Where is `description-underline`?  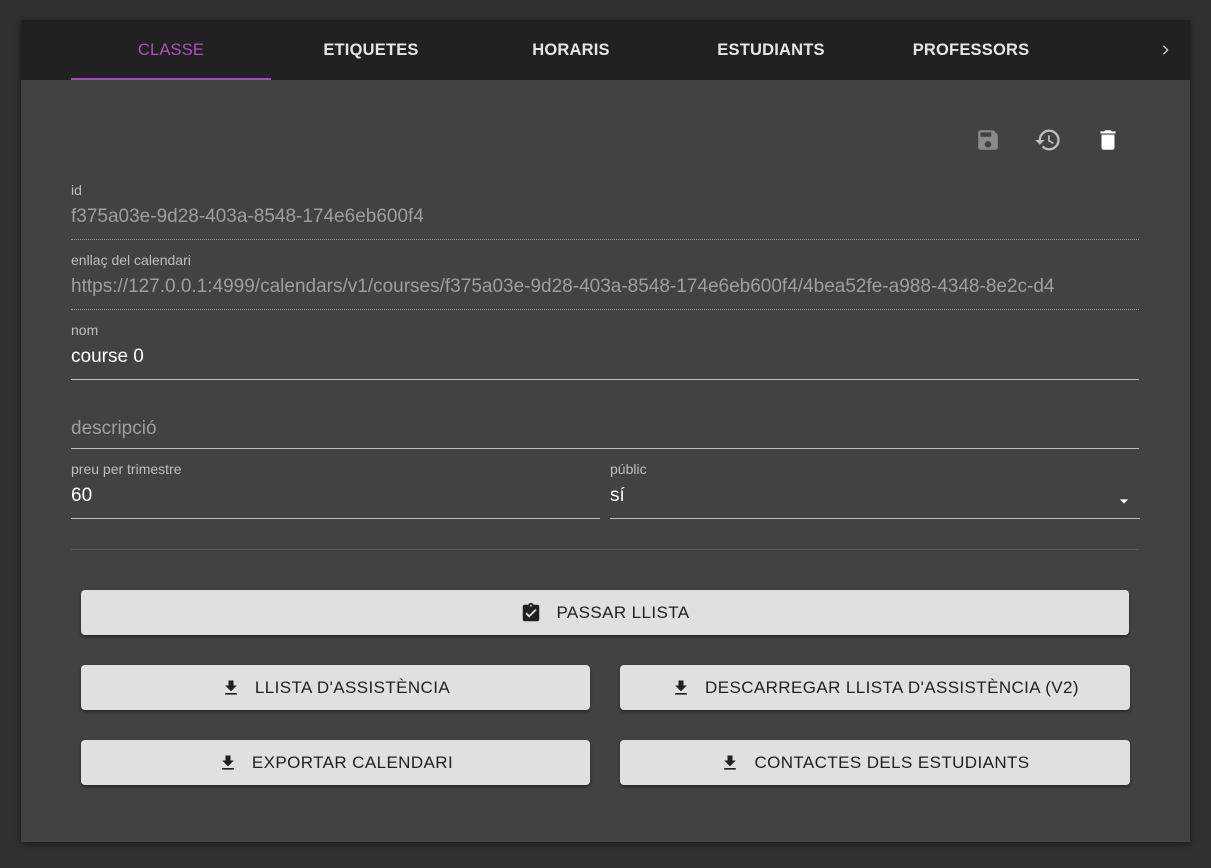 description-underline is located at coordinates (605, 448).